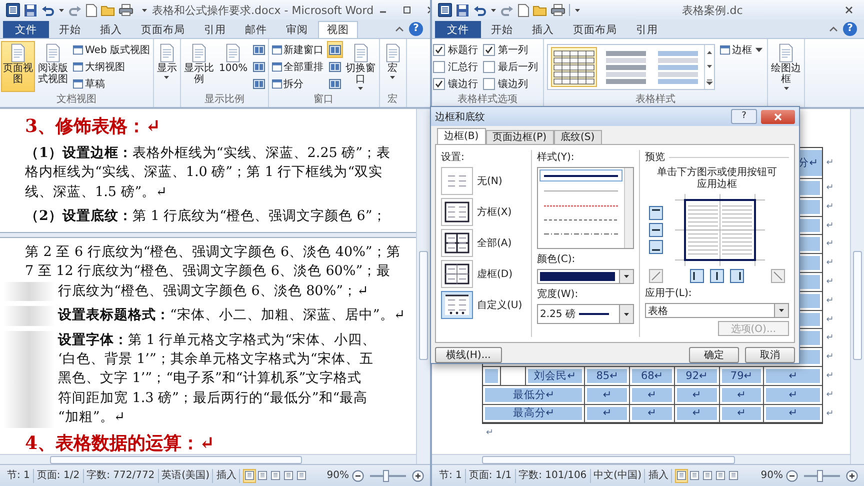 The height and width of the screenshot is (486, 864). I want to click on scroll-down-icon, so click(709, 67).